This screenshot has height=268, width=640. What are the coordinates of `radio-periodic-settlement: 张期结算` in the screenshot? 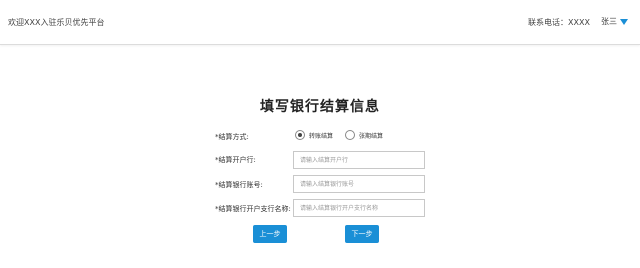 It's located at (364, 135).